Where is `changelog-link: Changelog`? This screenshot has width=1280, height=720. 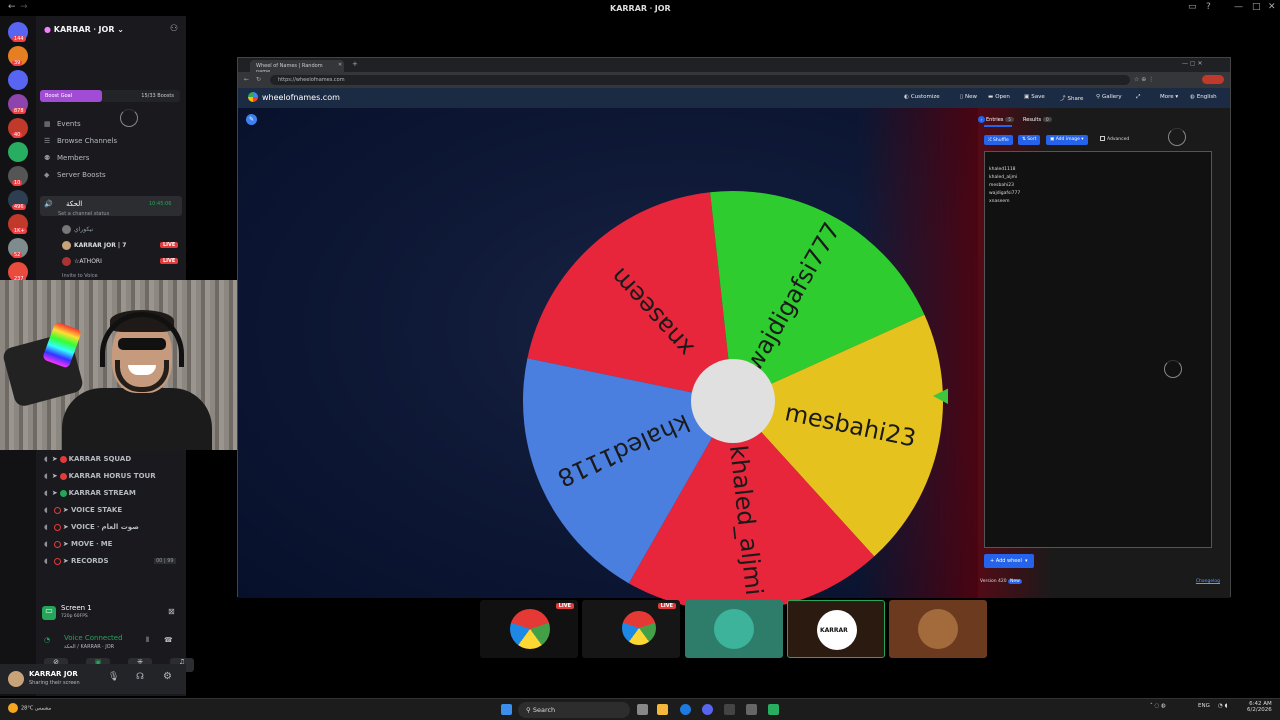 changelog-link: Changelog is located at coordinates (1208, 581).